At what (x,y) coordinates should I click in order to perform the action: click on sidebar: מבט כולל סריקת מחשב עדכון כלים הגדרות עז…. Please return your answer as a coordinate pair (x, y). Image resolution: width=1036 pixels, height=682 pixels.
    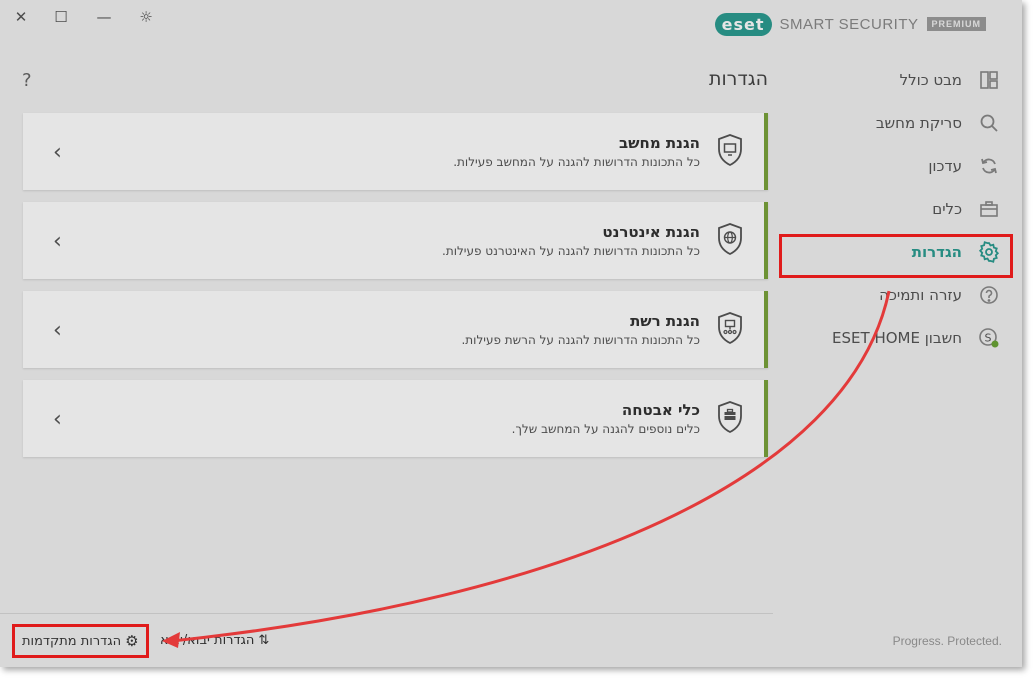
    Looking at the image, I should click on (898, 208).